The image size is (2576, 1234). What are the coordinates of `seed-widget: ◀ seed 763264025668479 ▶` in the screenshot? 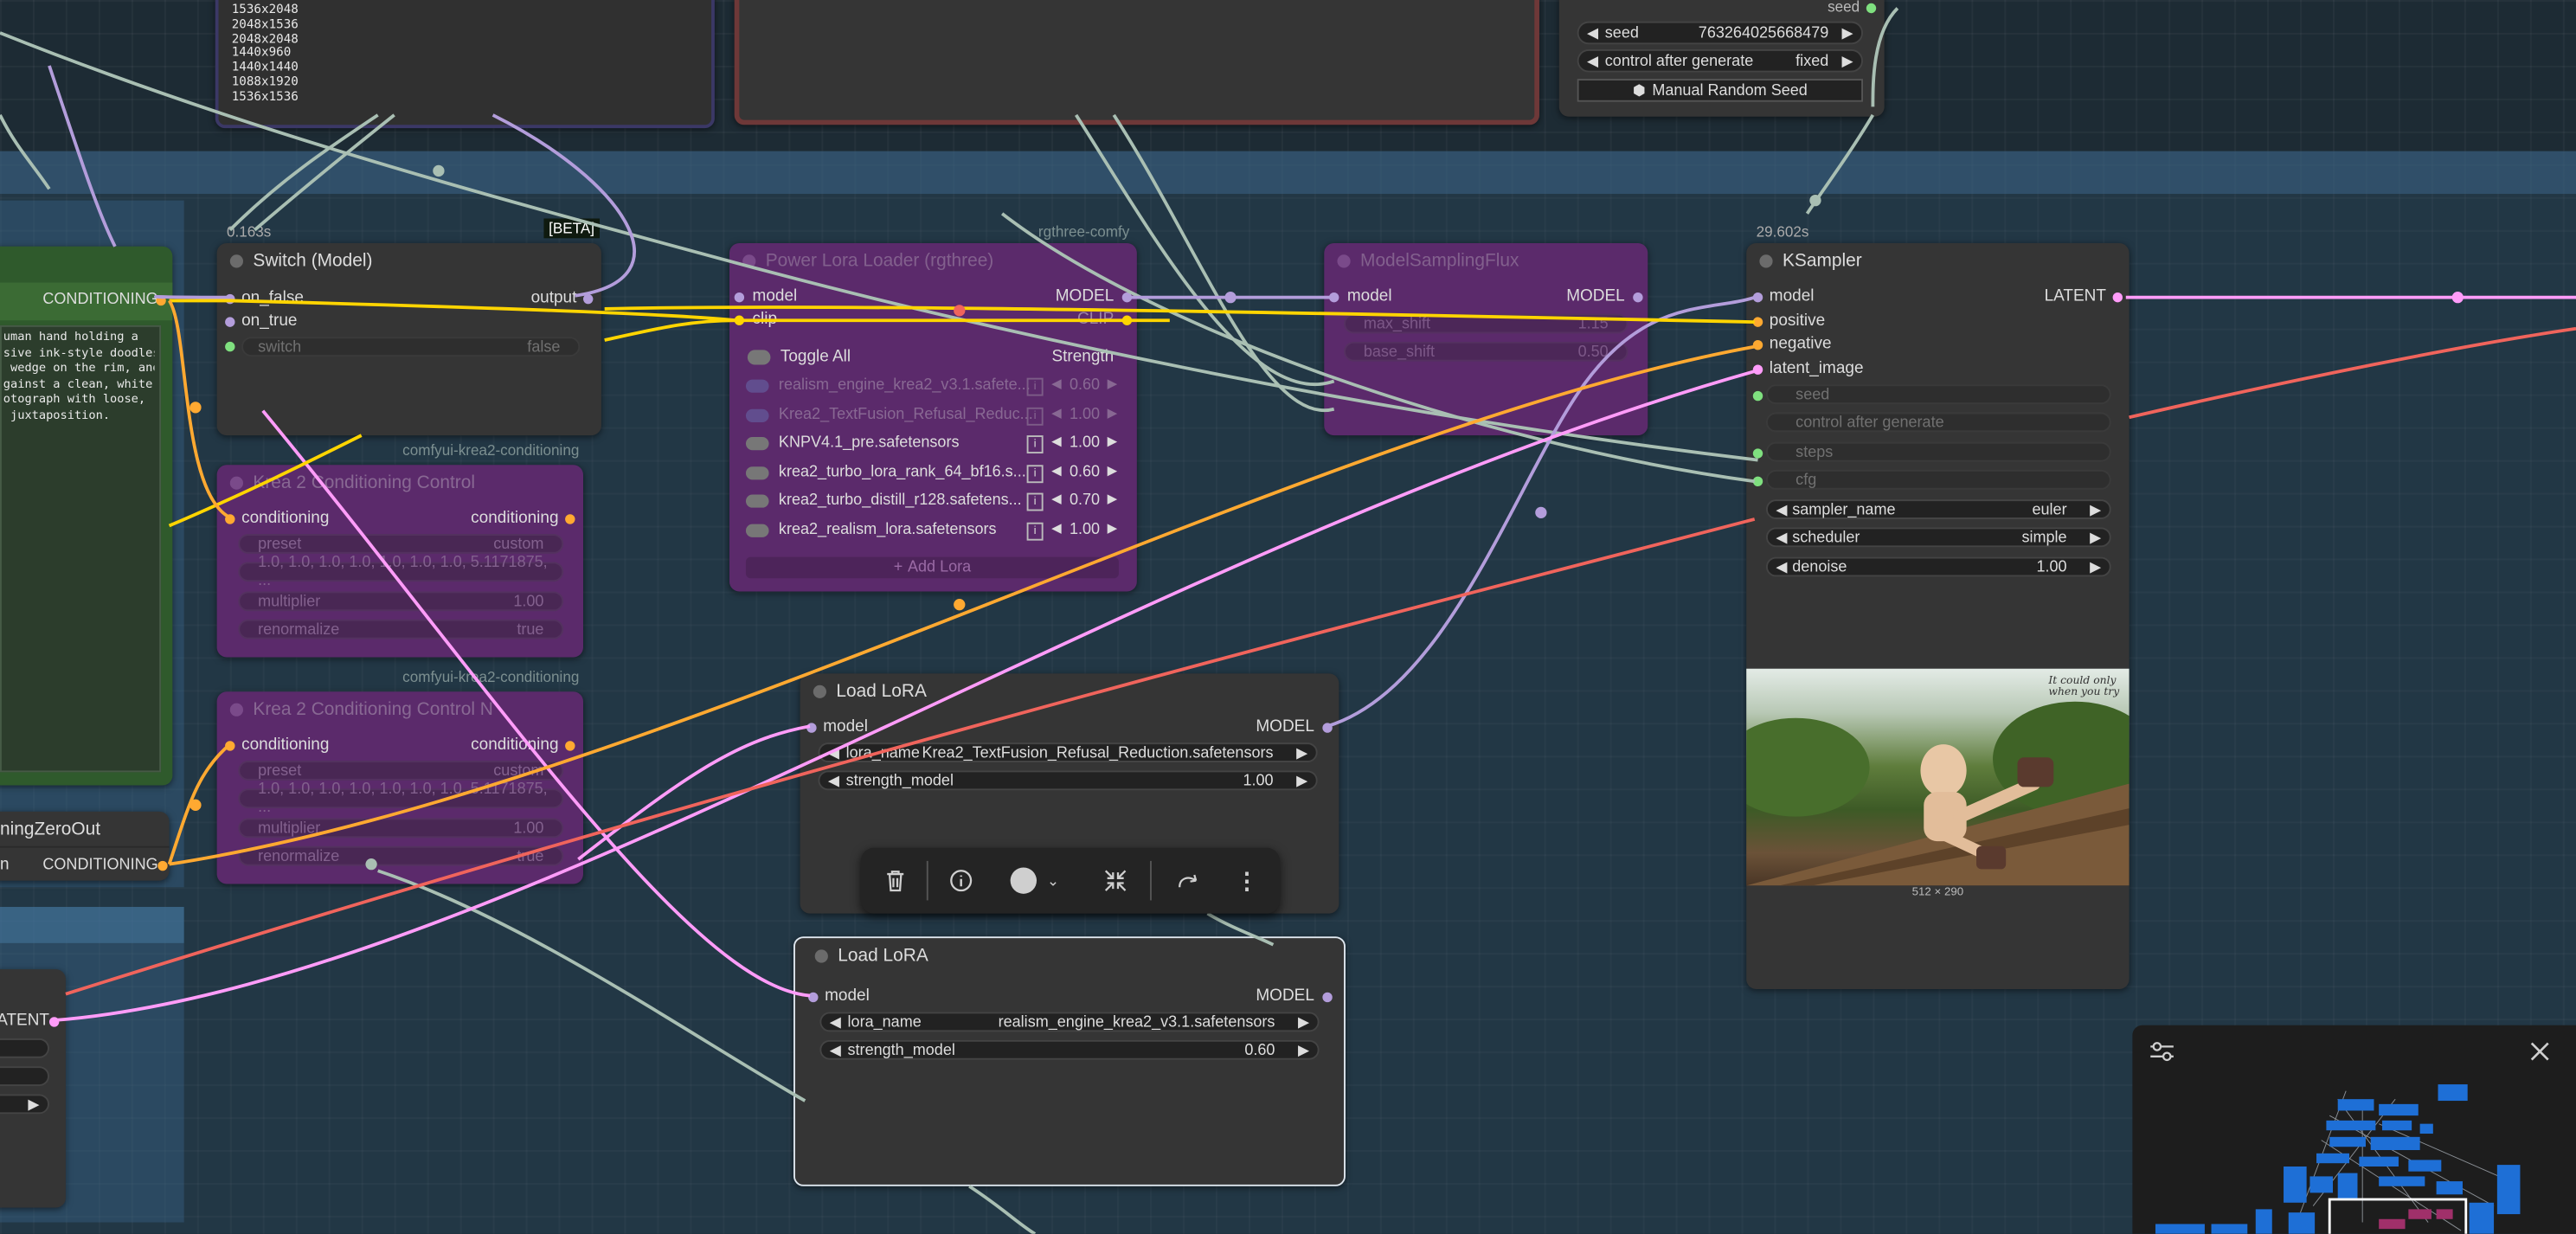 It's located at (1721, 33).